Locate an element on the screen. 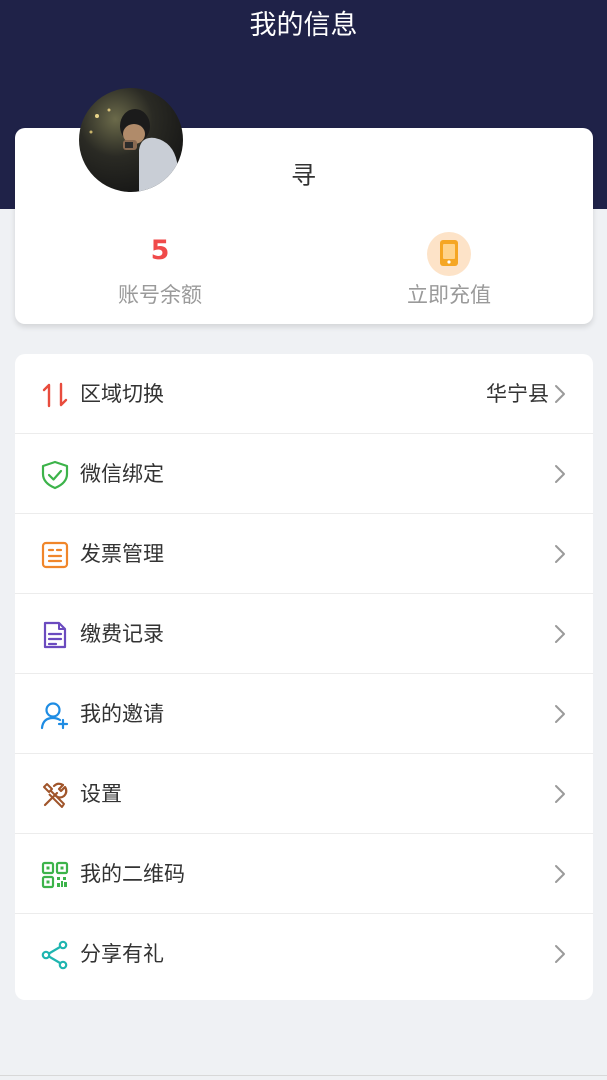  menu-item-label: 缴费记录 is located at coordinates (122, 634).